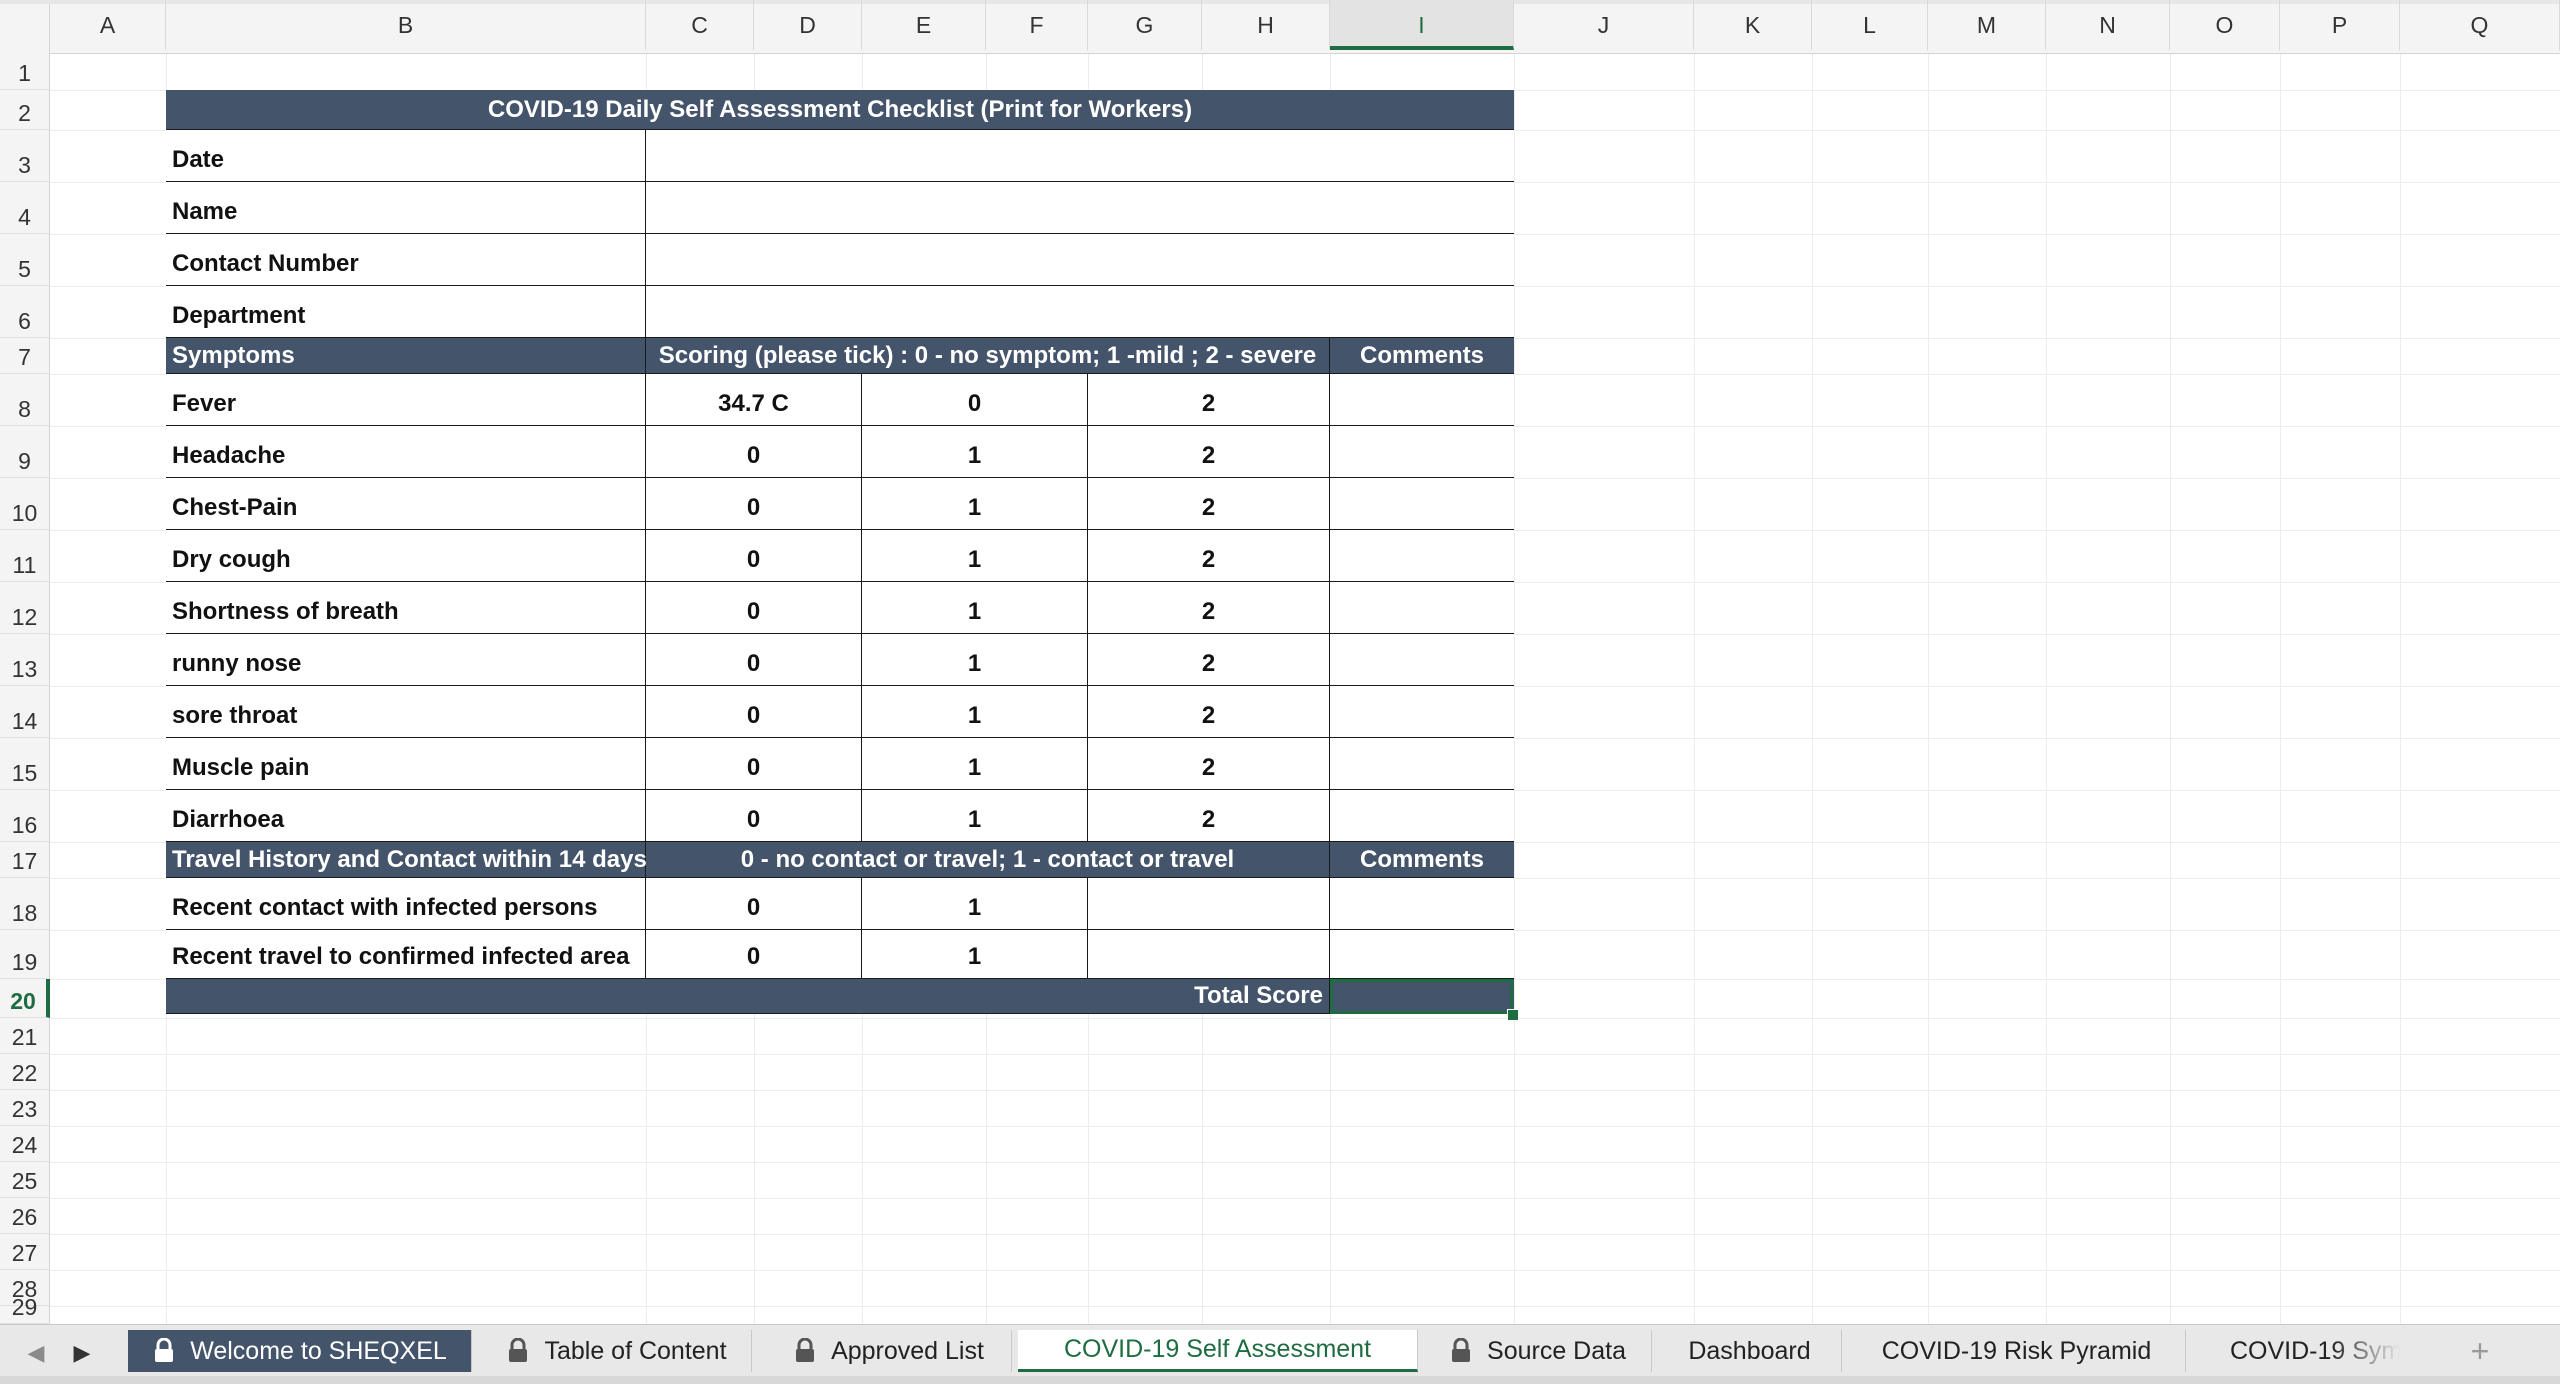 The width and height of the screenshot is (2560, 1384). What do you see at coordinates (300, 1351) in the screenshot?
I see `tab-welcome-to-sheqxel: Welcome to SHEQXEL` at bounding box center [300, 1351].